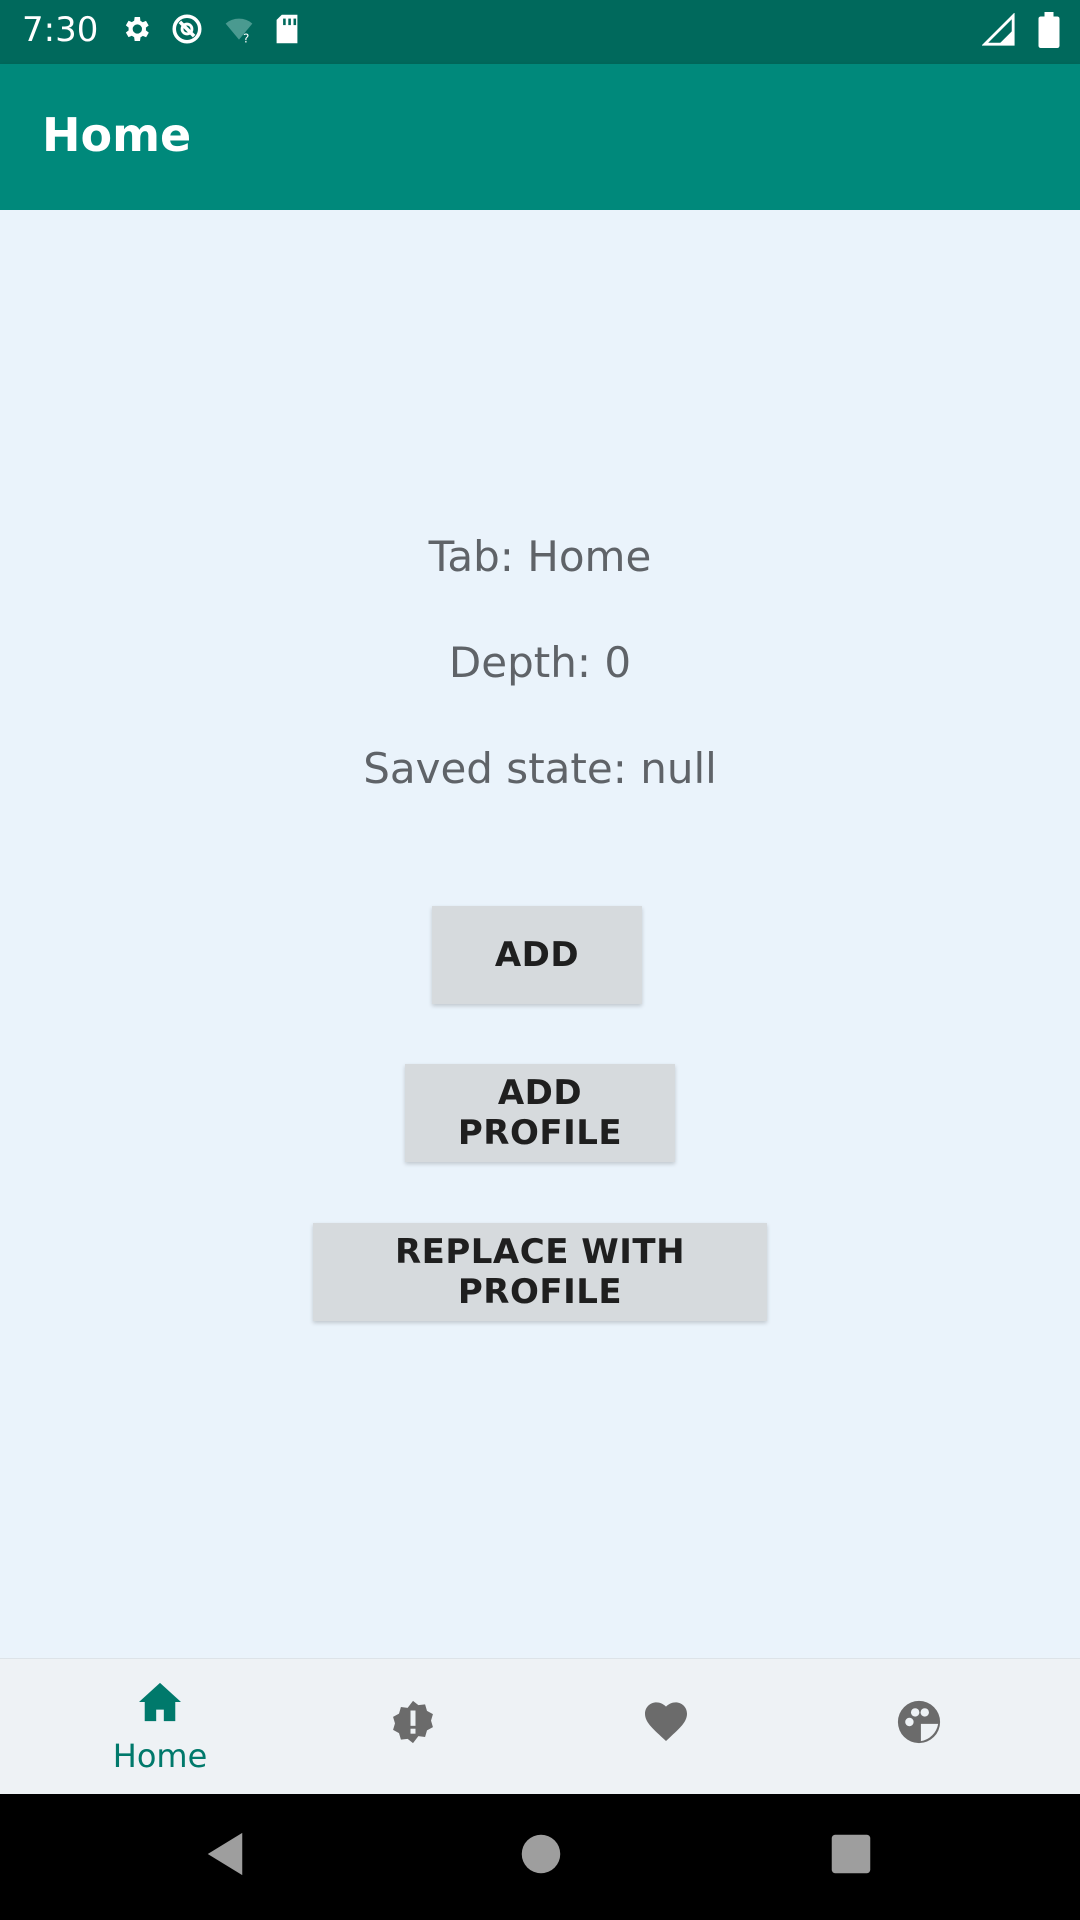 The width and height of the screenshot is (1080, 1920). I want to click on nav-item-alerts, so click(413, 1727).